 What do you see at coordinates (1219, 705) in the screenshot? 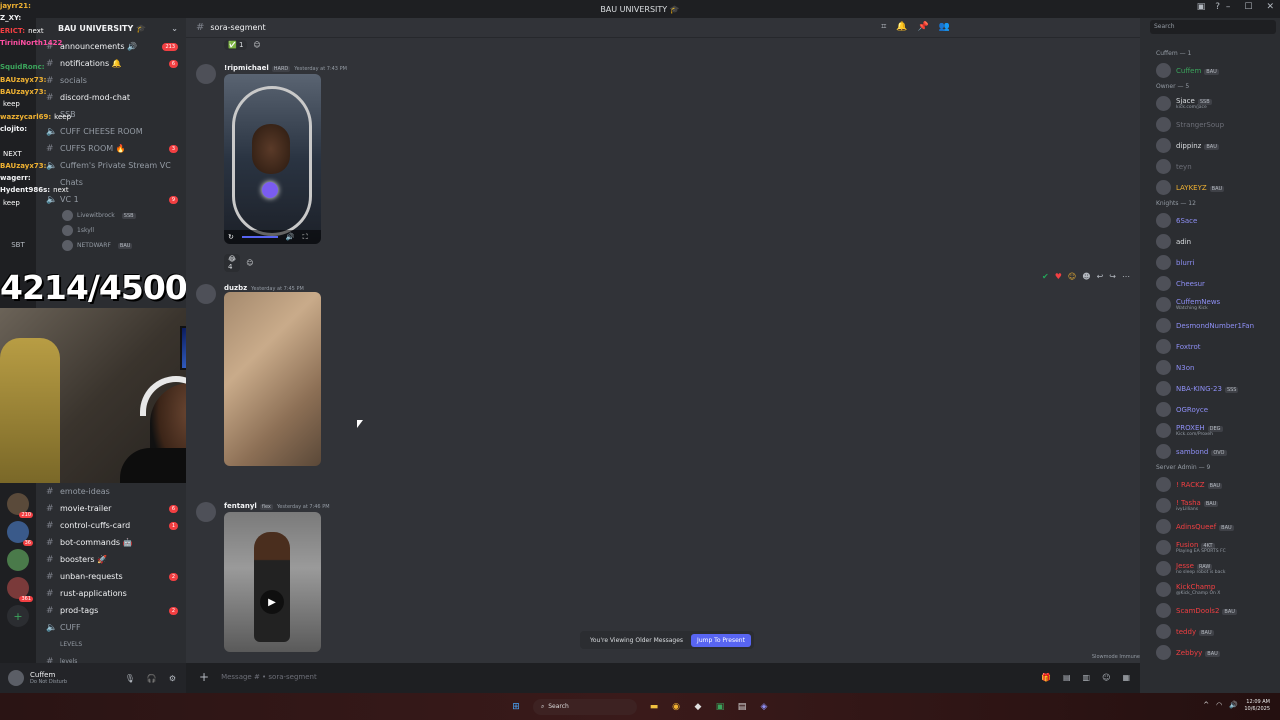
I see `wifi-icon: ◠` at bounding box center [1219, 705].